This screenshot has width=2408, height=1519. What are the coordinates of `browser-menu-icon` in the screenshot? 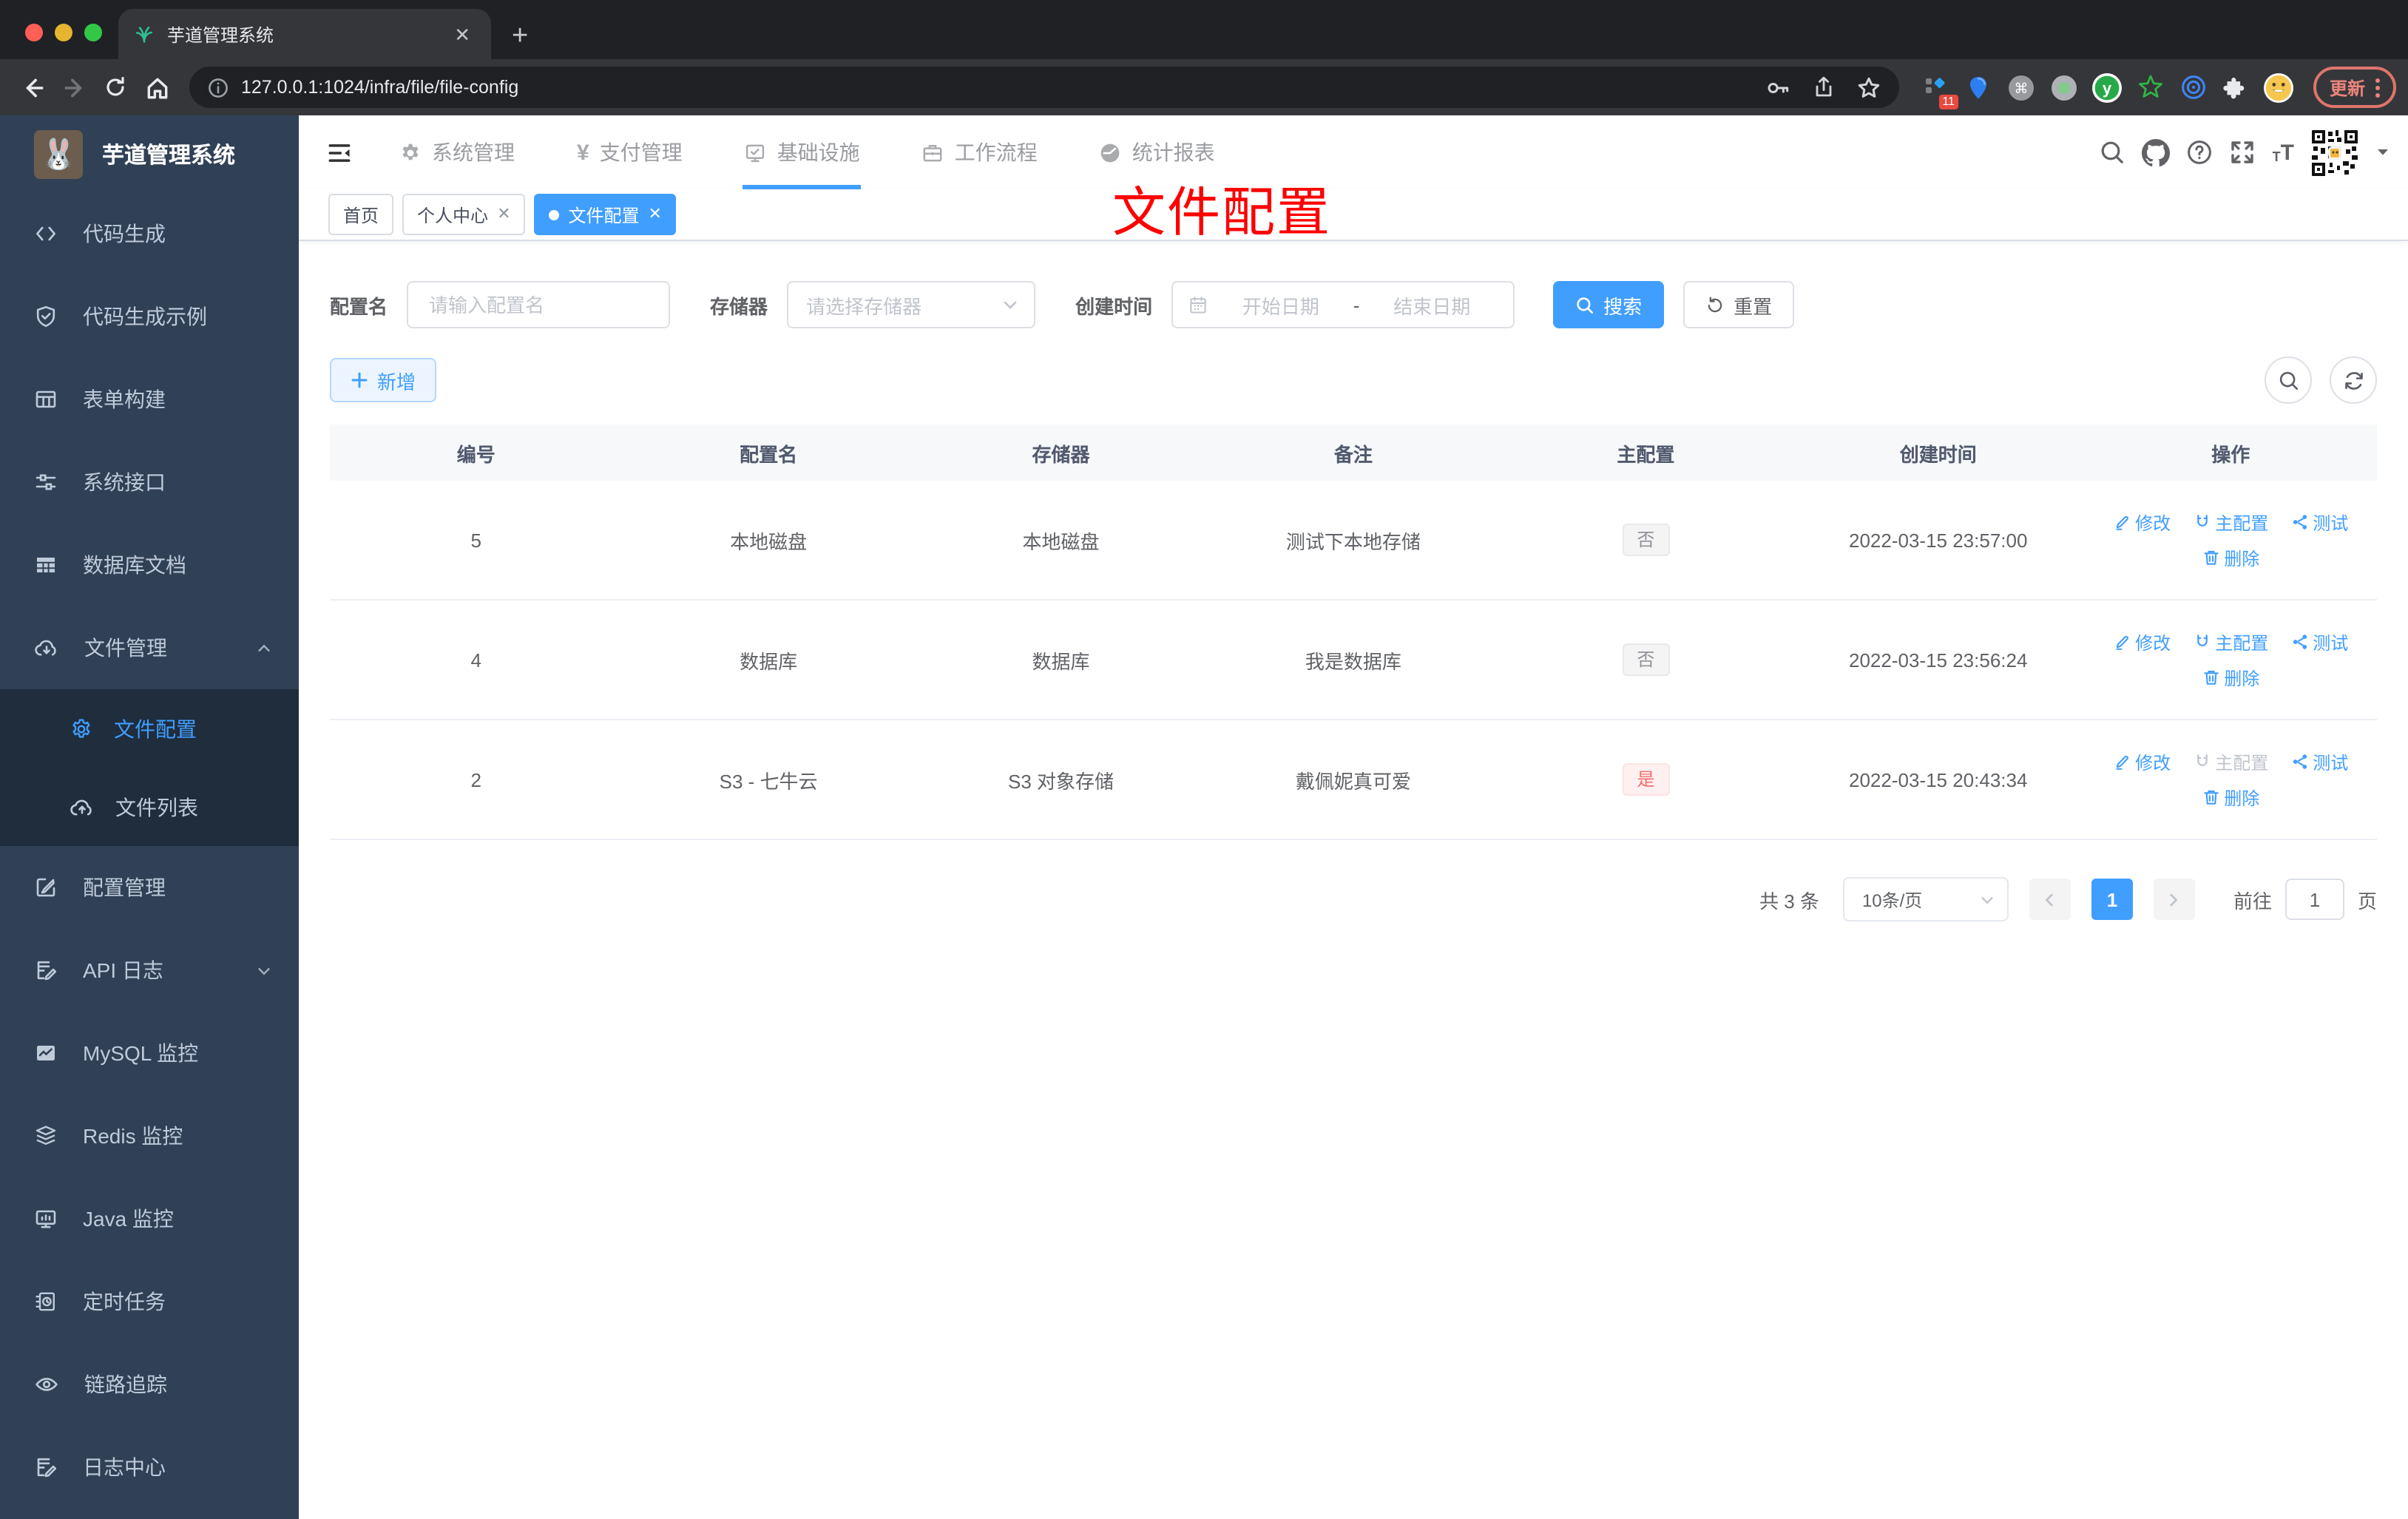 It's located at (2377, 87).